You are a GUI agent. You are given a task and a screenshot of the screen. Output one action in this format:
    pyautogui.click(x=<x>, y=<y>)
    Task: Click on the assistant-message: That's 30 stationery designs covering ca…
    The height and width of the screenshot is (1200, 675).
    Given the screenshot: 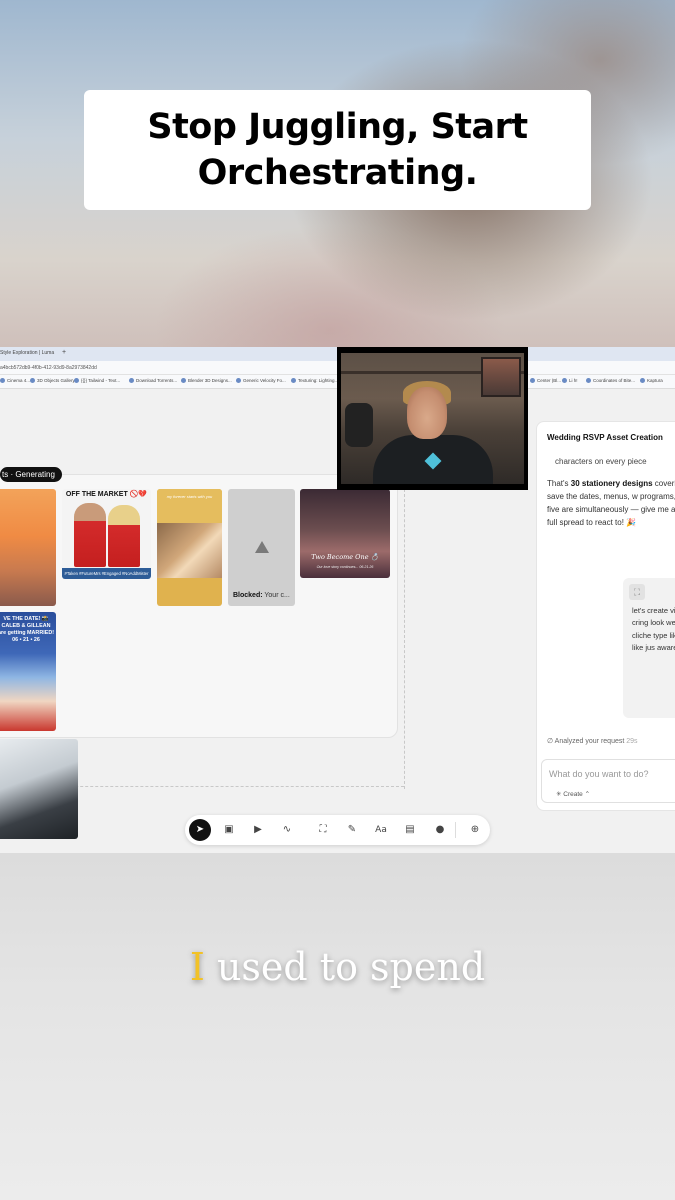 What is the action you would take?
    pyautogui.click(x=611, y=503)
    